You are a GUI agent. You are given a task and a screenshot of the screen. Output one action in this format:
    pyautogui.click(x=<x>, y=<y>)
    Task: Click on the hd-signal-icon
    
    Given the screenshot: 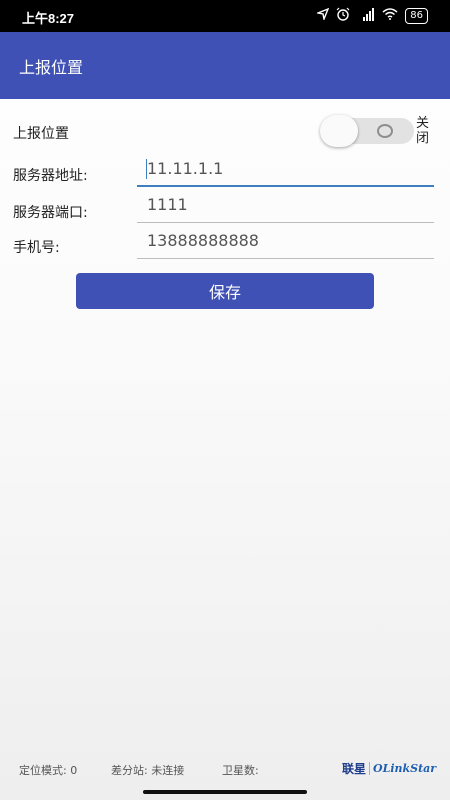 What is the action you would take?
    pyautogui.click(x=366, y=16)
    